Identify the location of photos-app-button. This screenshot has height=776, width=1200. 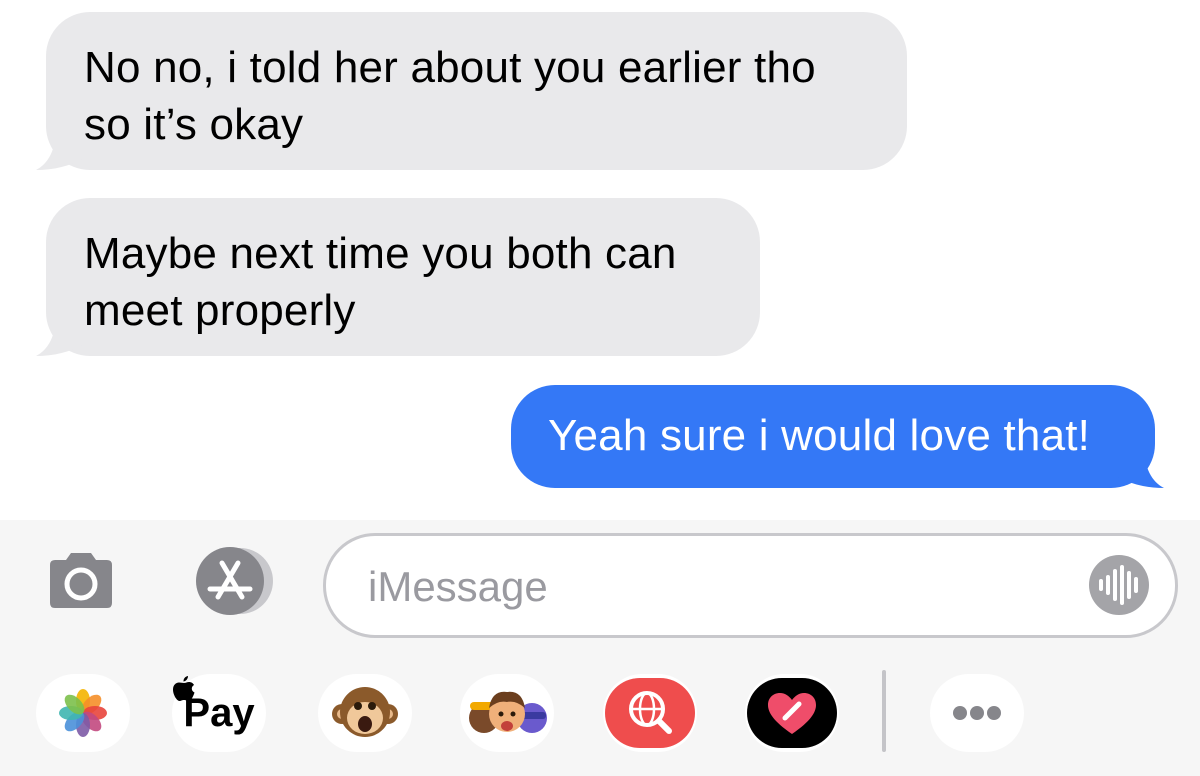
(83, 713).